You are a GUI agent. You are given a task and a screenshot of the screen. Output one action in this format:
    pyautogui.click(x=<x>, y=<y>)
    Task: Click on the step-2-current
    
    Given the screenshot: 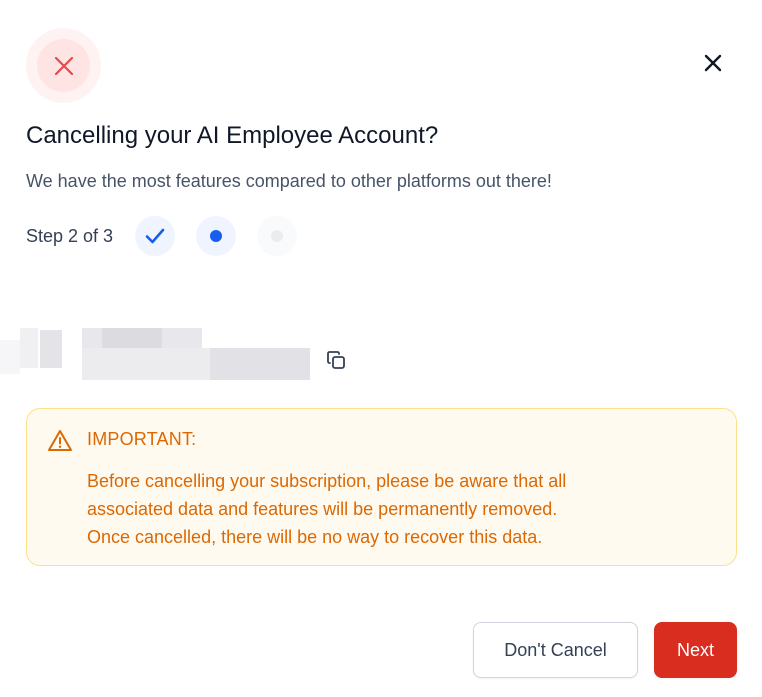 What is the action you would take?
    pyautogui.click(x=216, y=236)
    